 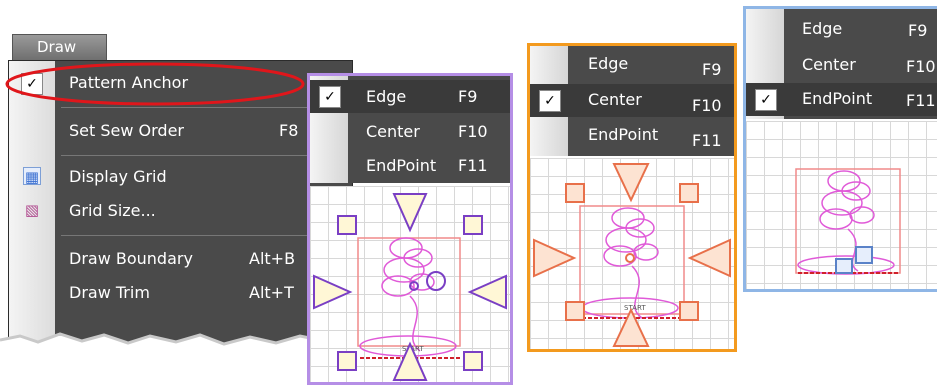 I want to click on pattern-grid, so click(x=841, y=205).